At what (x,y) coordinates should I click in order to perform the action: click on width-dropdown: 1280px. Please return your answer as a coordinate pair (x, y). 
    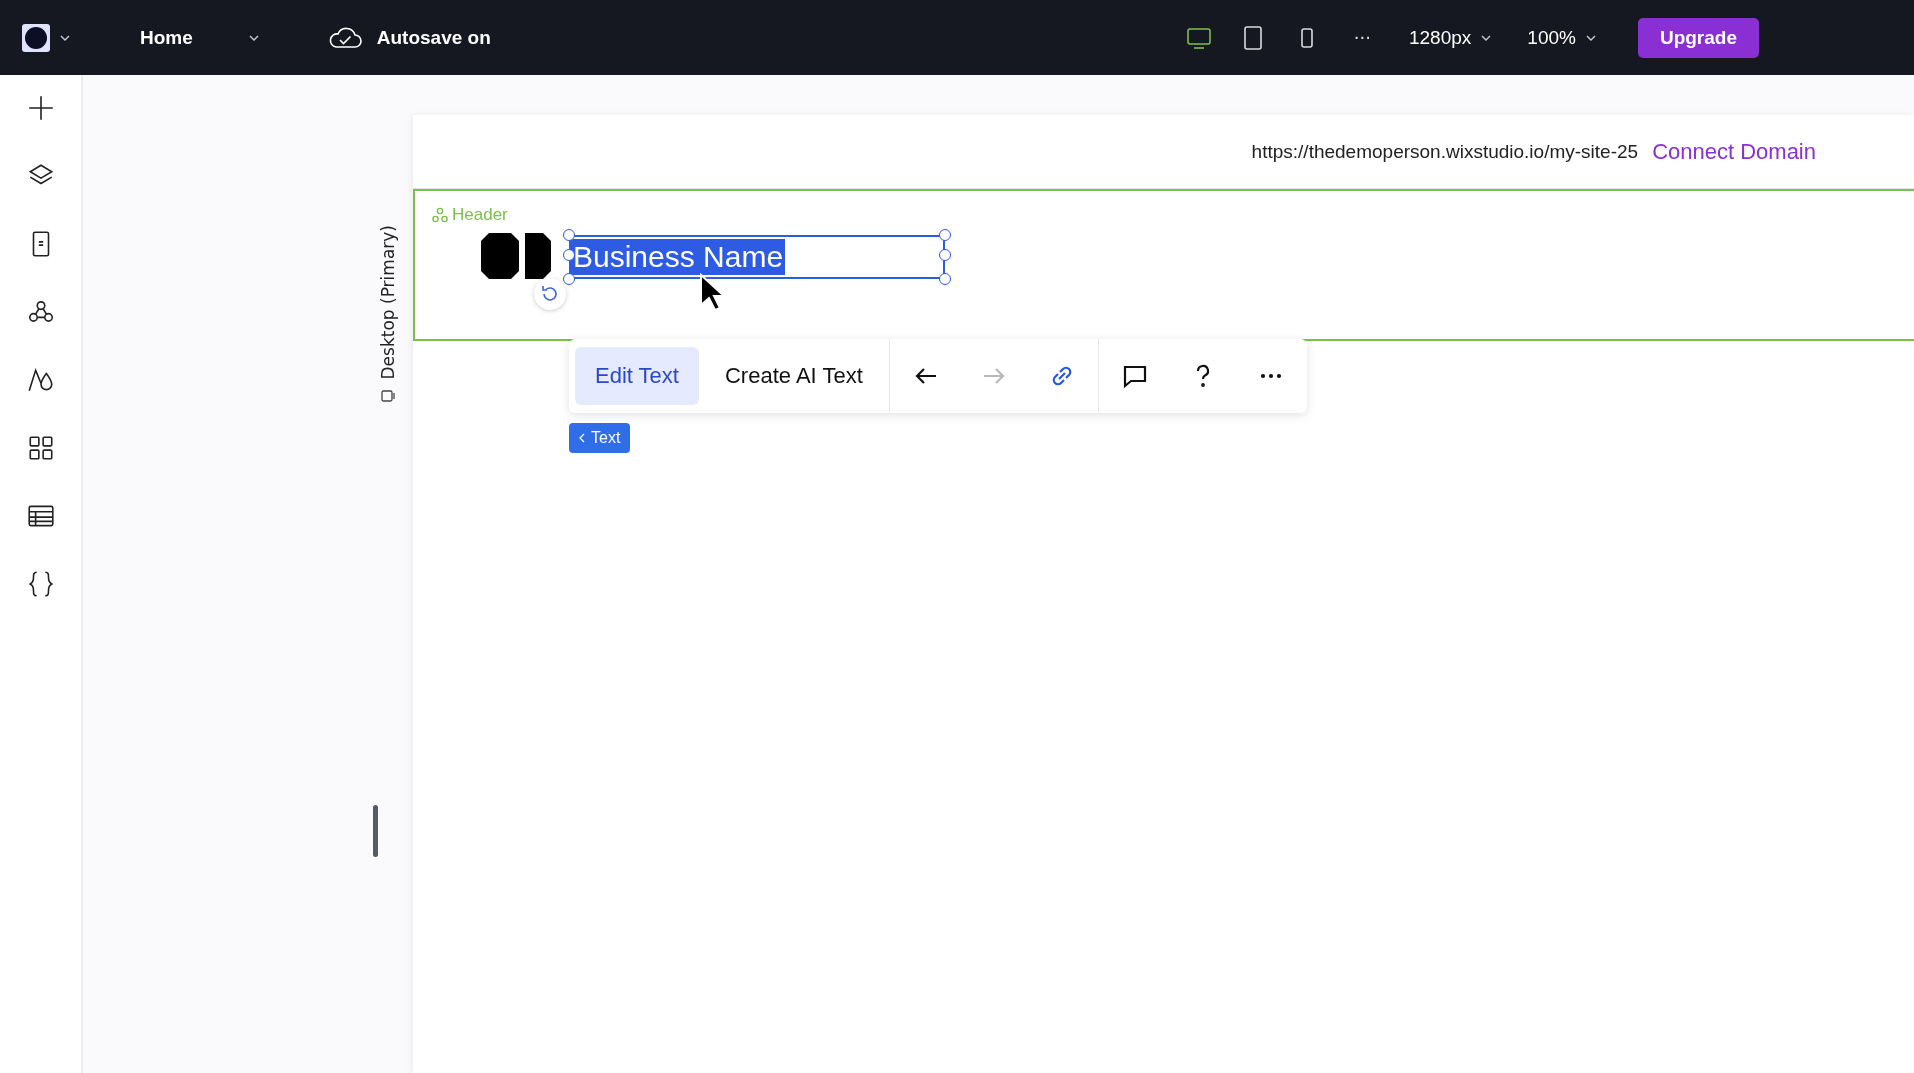
    Looking at the image, I should click on (1450, 37).